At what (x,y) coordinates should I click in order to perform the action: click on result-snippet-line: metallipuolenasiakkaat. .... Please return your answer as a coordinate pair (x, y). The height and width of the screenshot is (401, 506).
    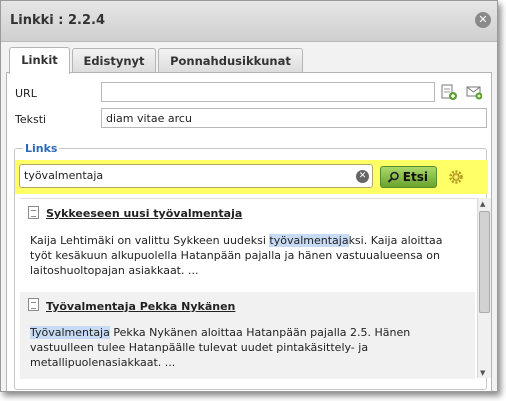
    Looking at the image, I should click on (103, 362).